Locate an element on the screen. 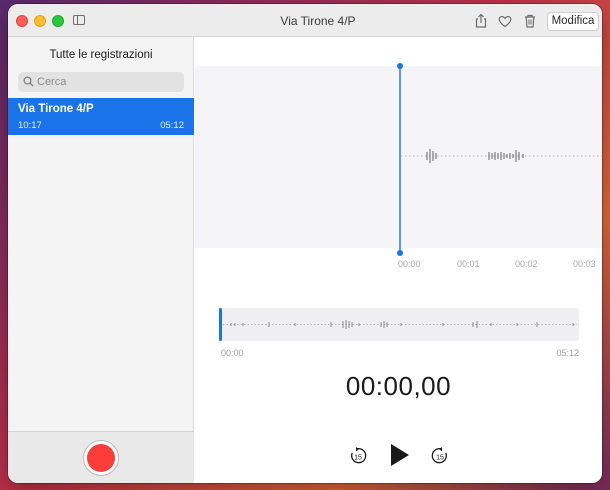 The image size is (610, 490). skip-forward-seconds: 15 is located at coordinates (440, 458).